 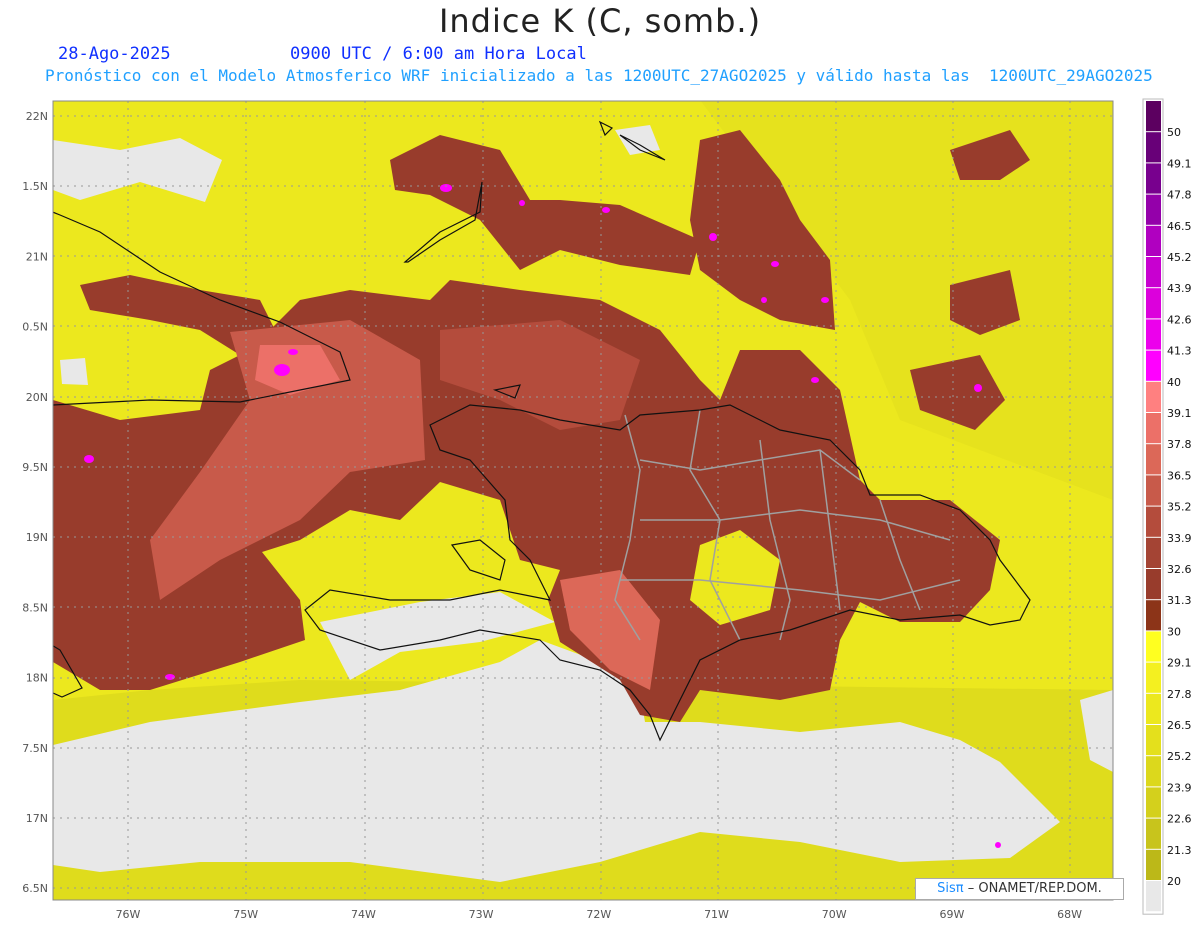 I want to click on lon-label: 76W, so click(x=128, y=914).